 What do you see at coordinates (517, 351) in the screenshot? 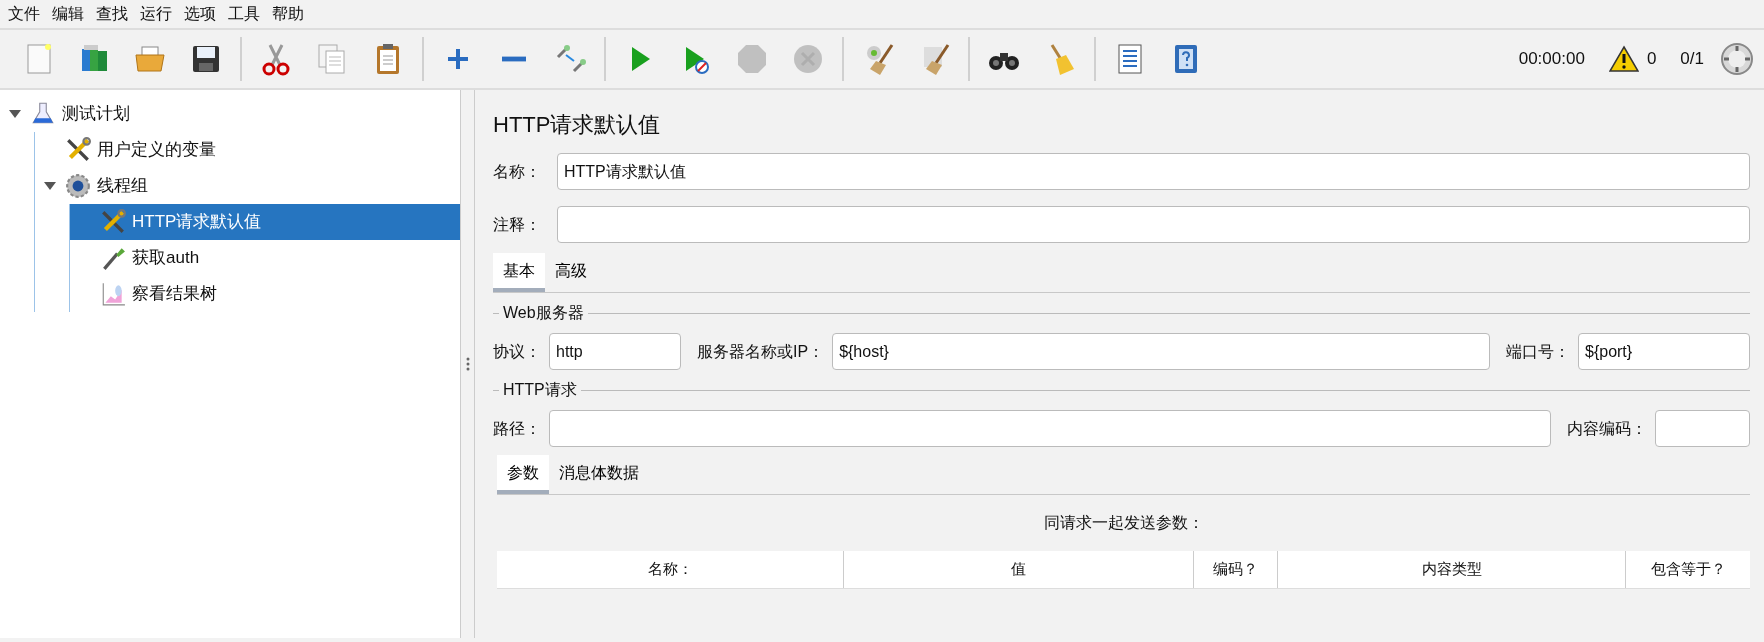
I see `field-label: 协议：` at bounding box center [517, 351].